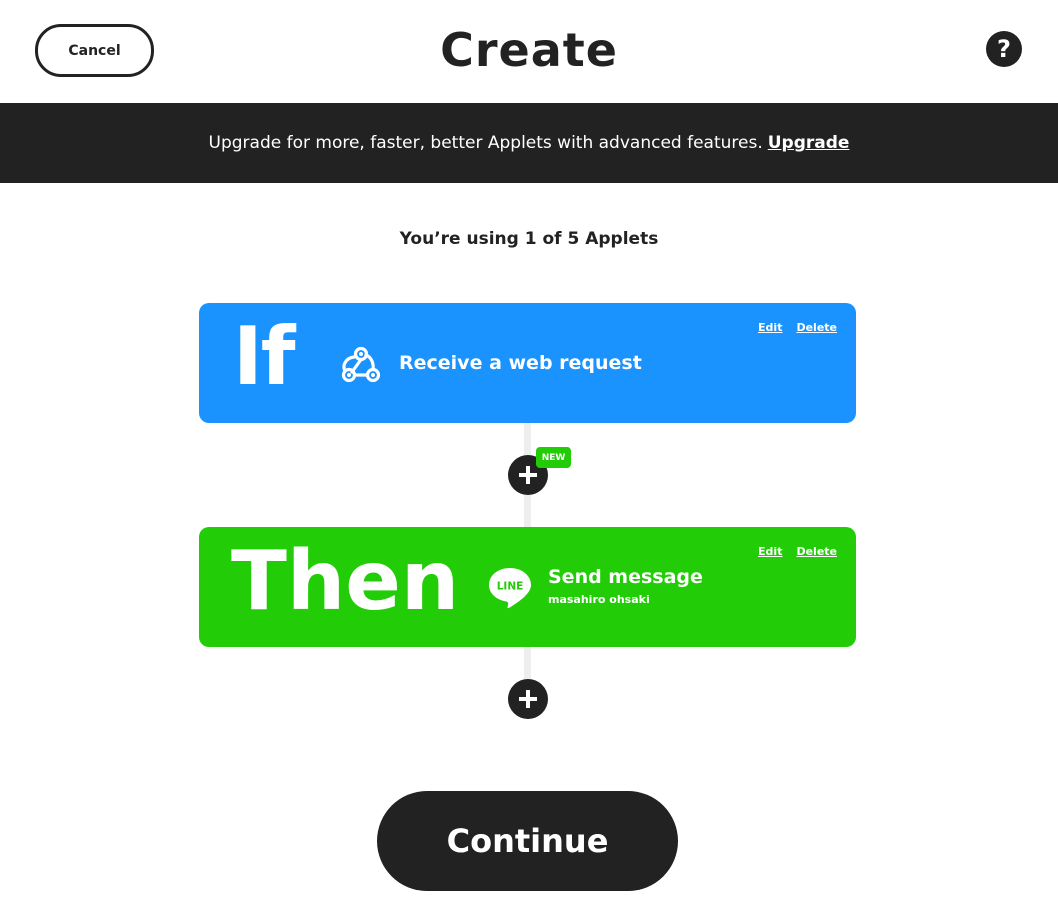 The width and height of the screenshot is (1058, 909). What do you see at coordinates (345, 581) in the screenshot?
I see `then-keyword: Then` at bounding box center [345, 581].